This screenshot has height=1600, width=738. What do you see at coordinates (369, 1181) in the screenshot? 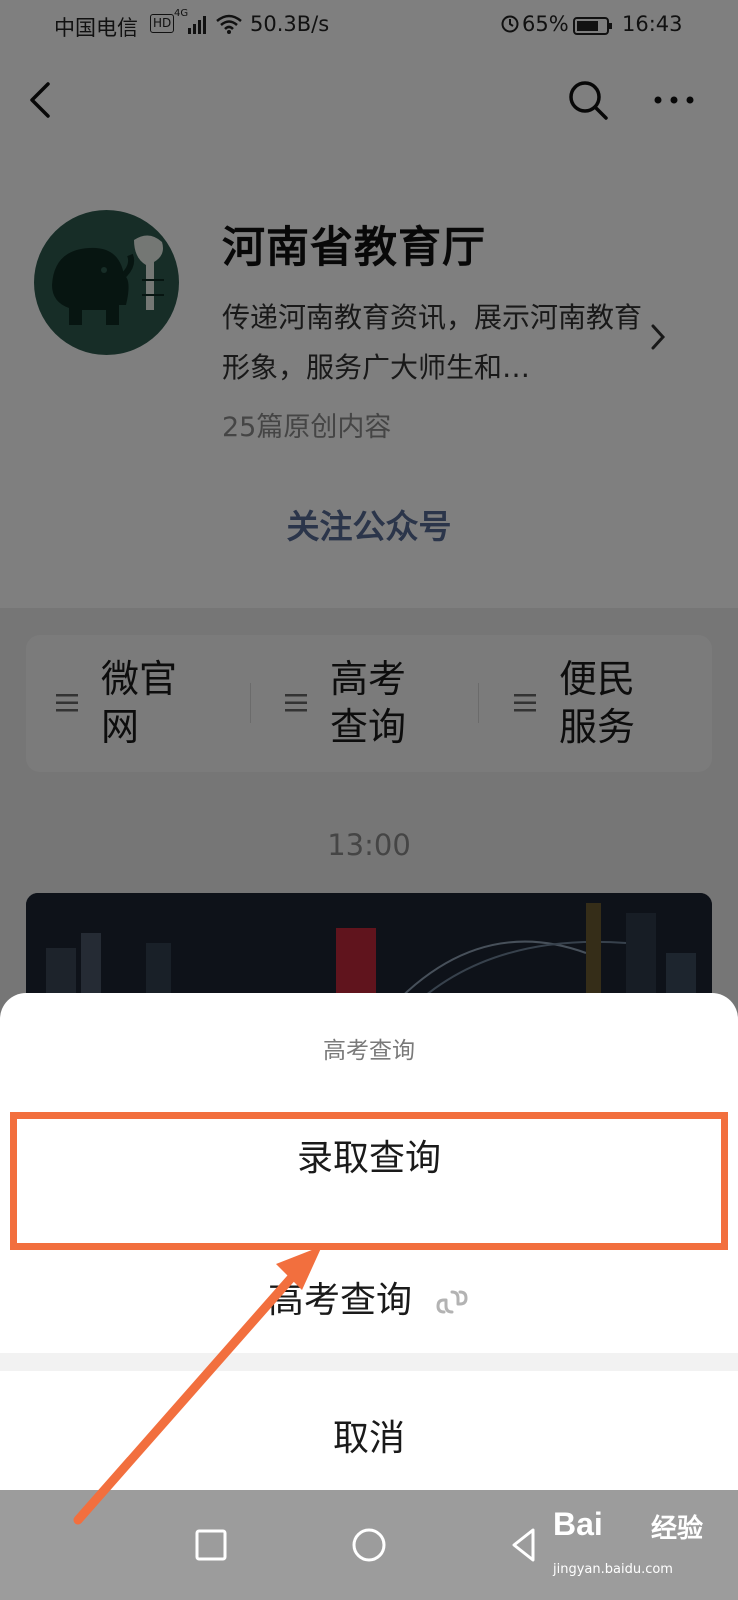
I see `highlight-annotation` at bounding box center [369, 1181].